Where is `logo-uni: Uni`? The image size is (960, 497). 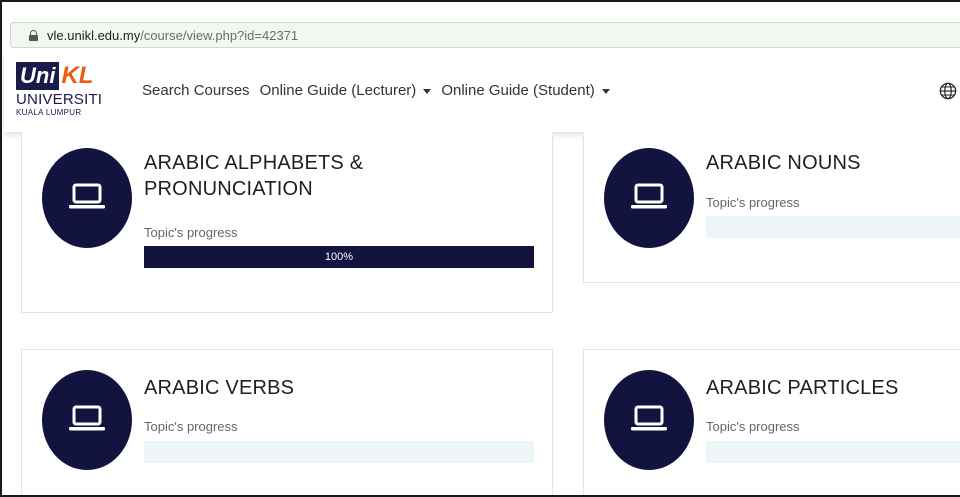
logo-uni: Uni is located at coordinates (38, 76).